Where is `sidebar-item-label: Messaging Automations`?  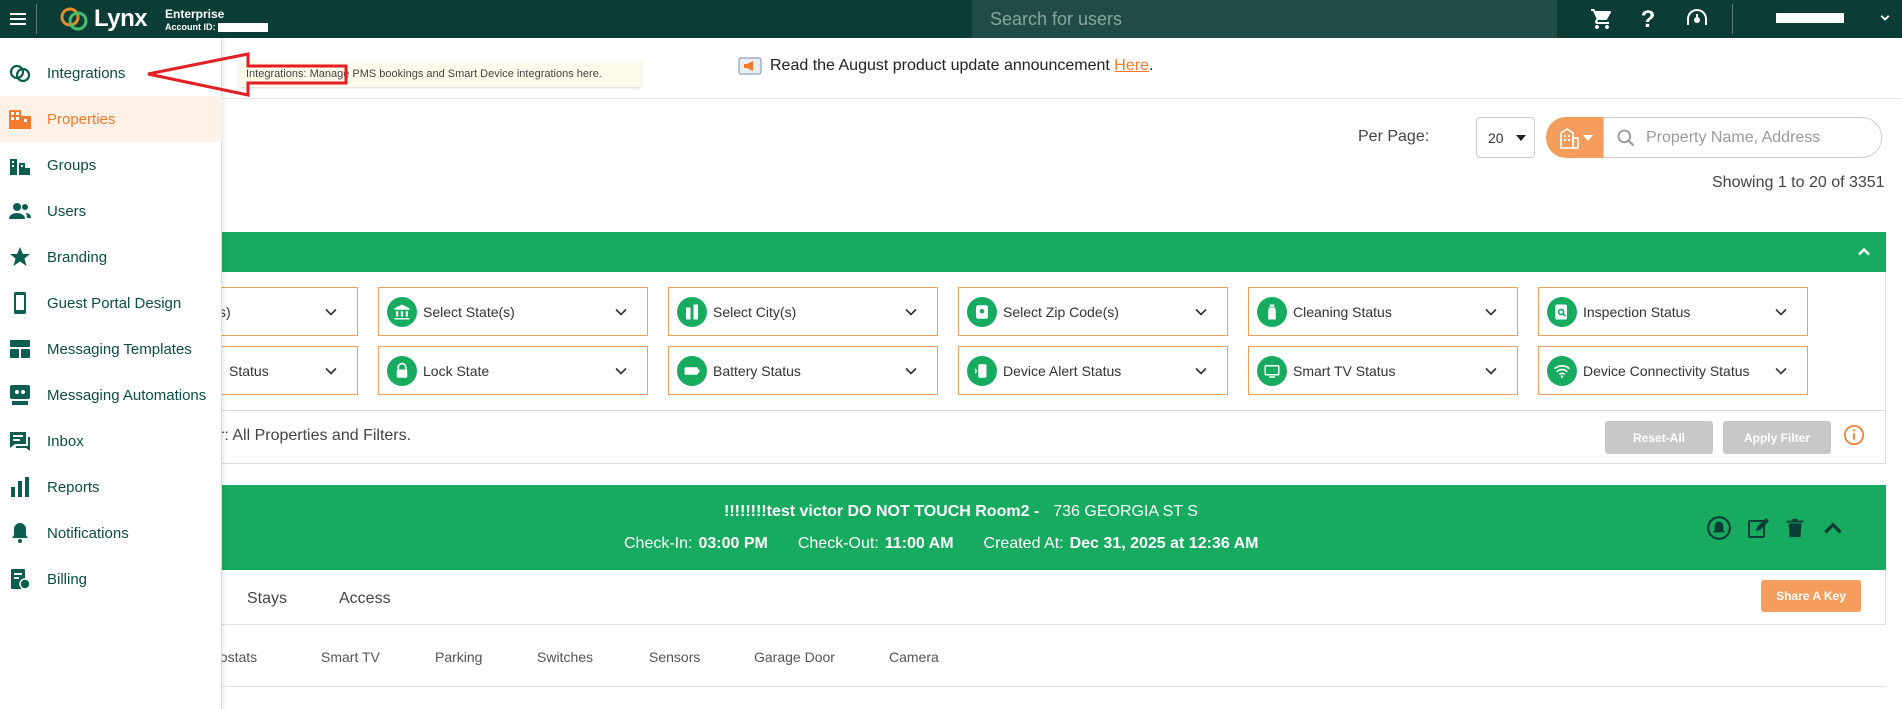 sidebar-item-label: Messaging Automations is located at coordinates (127, 395).